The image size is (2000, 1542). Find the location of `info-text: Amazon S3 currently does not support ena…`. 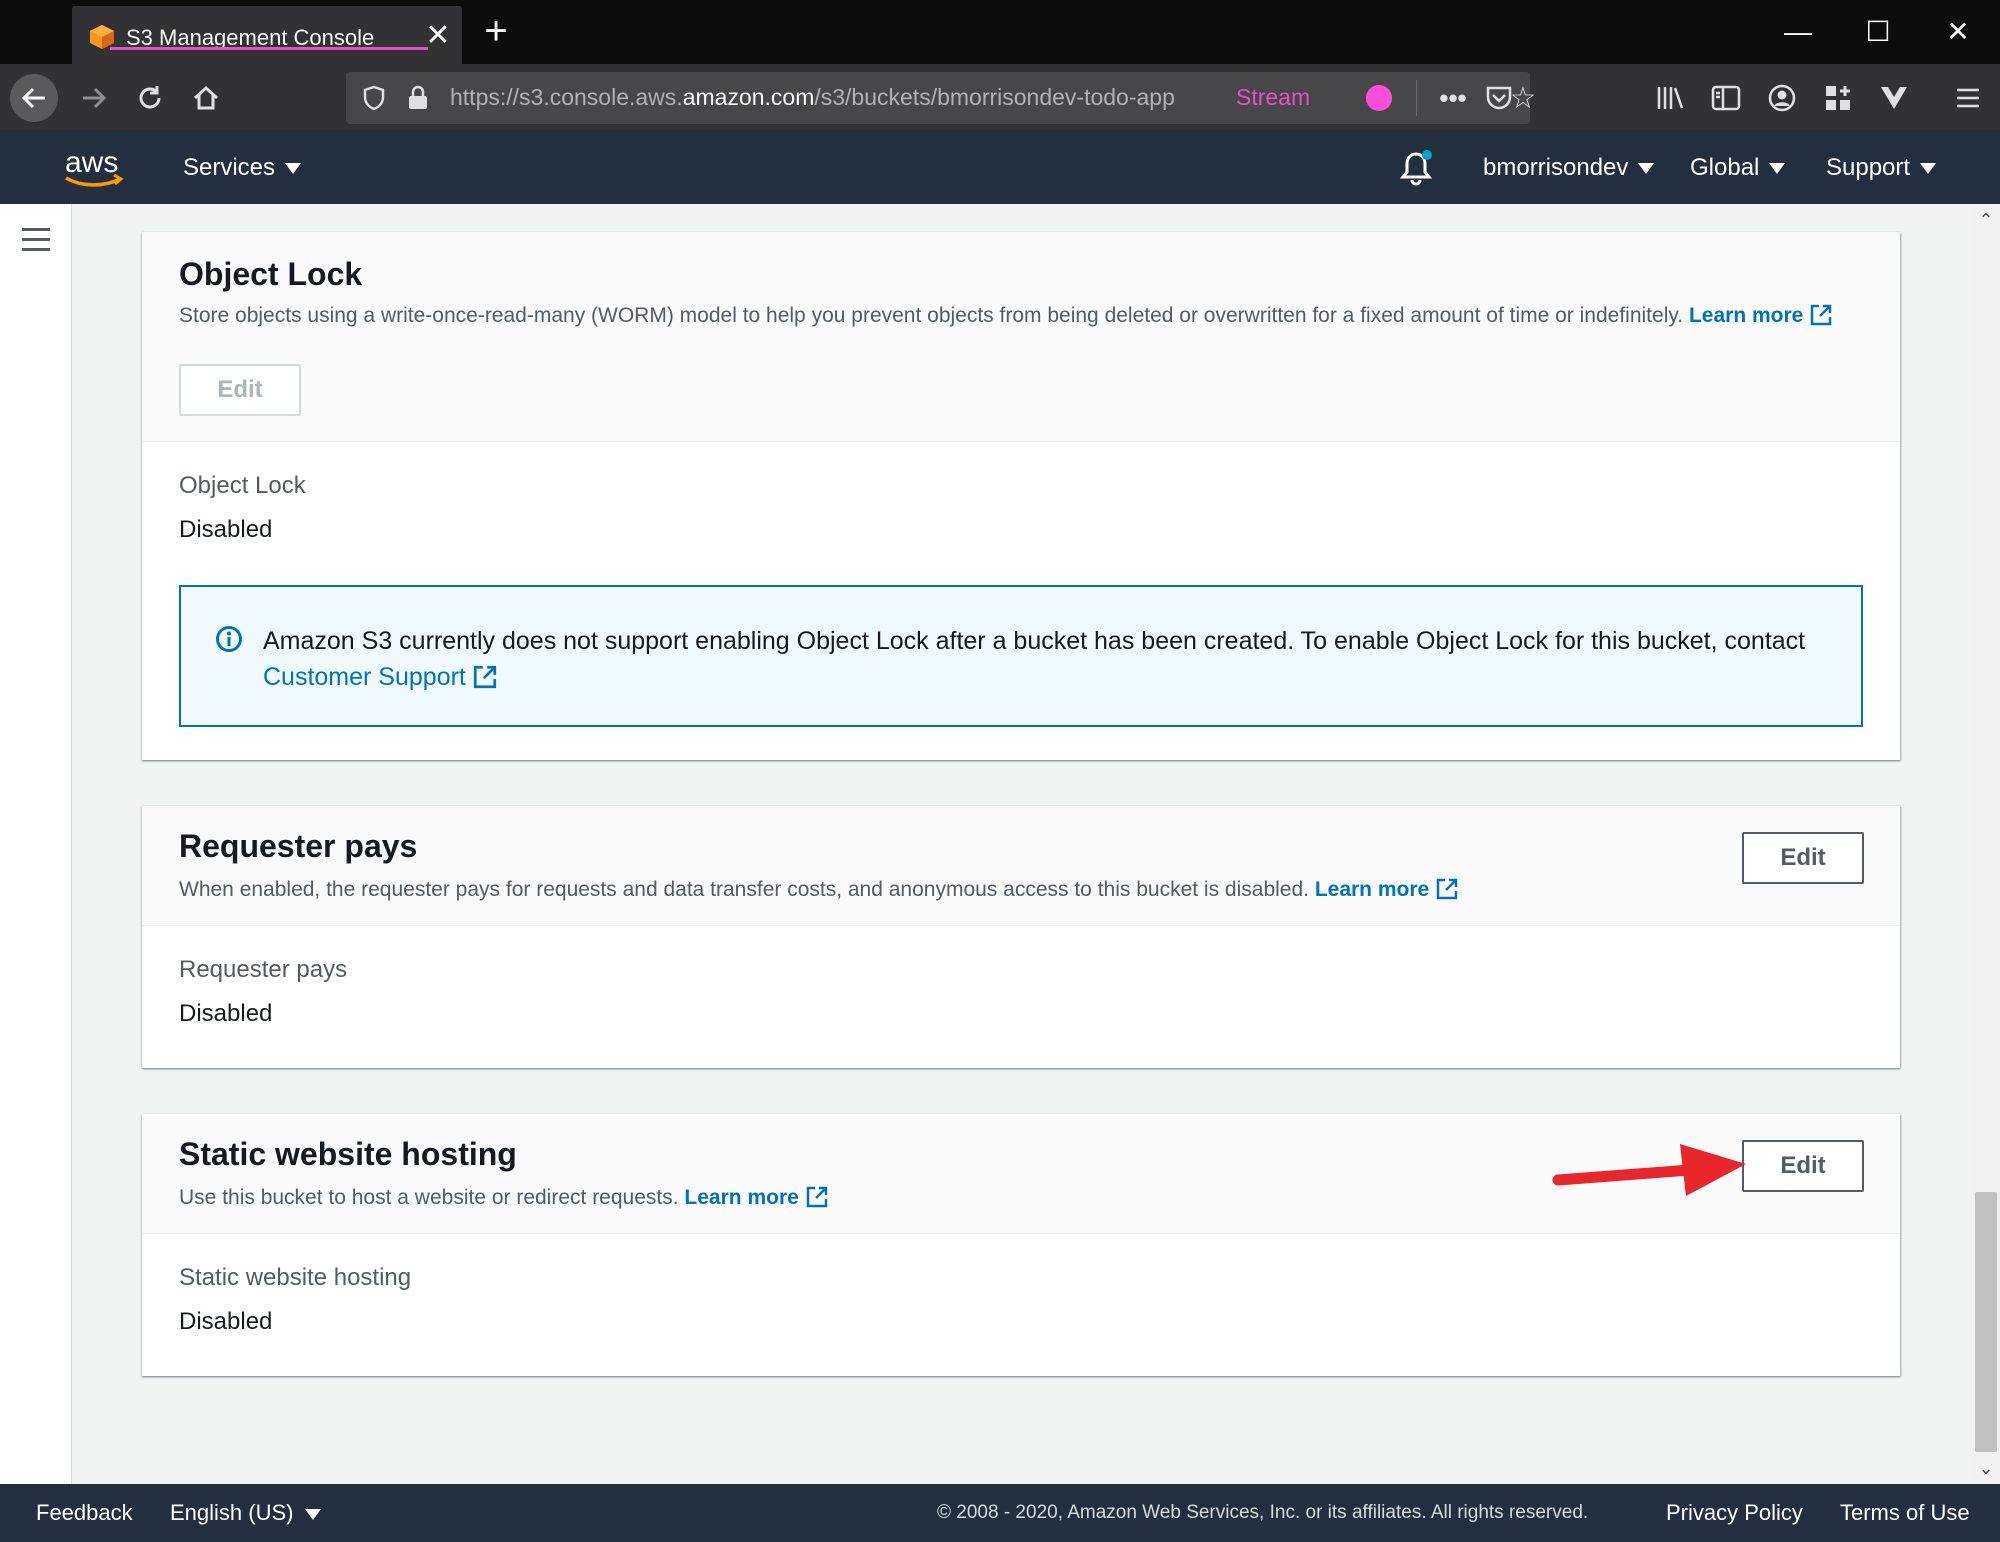

info-text: Amazon S3 currently does not support ena… is located at coordinates (1034, 641).